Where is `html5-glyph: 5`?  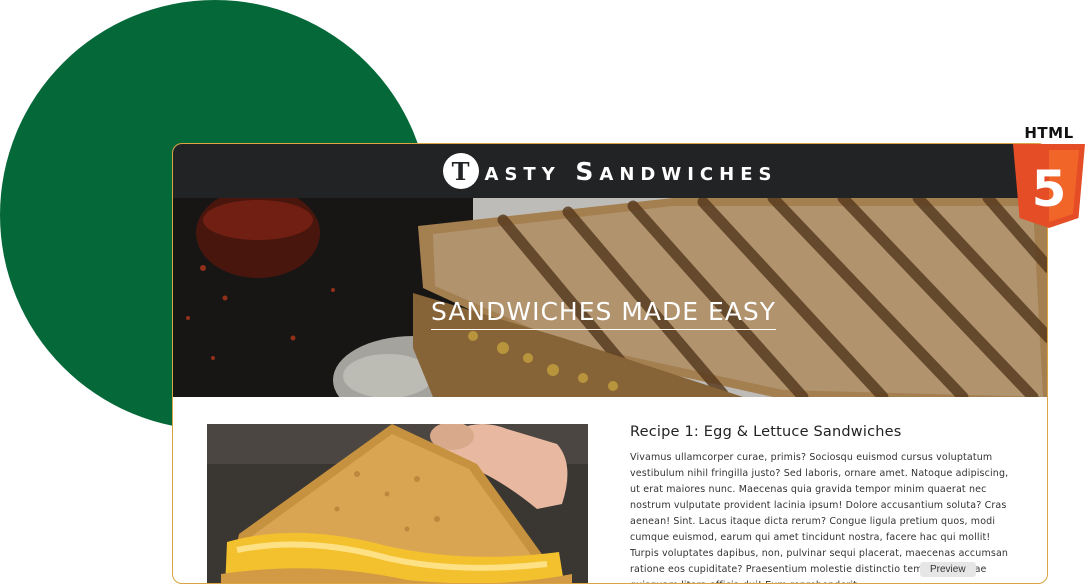
html5-glyph: 5 is located at coordinates (1049, 189).